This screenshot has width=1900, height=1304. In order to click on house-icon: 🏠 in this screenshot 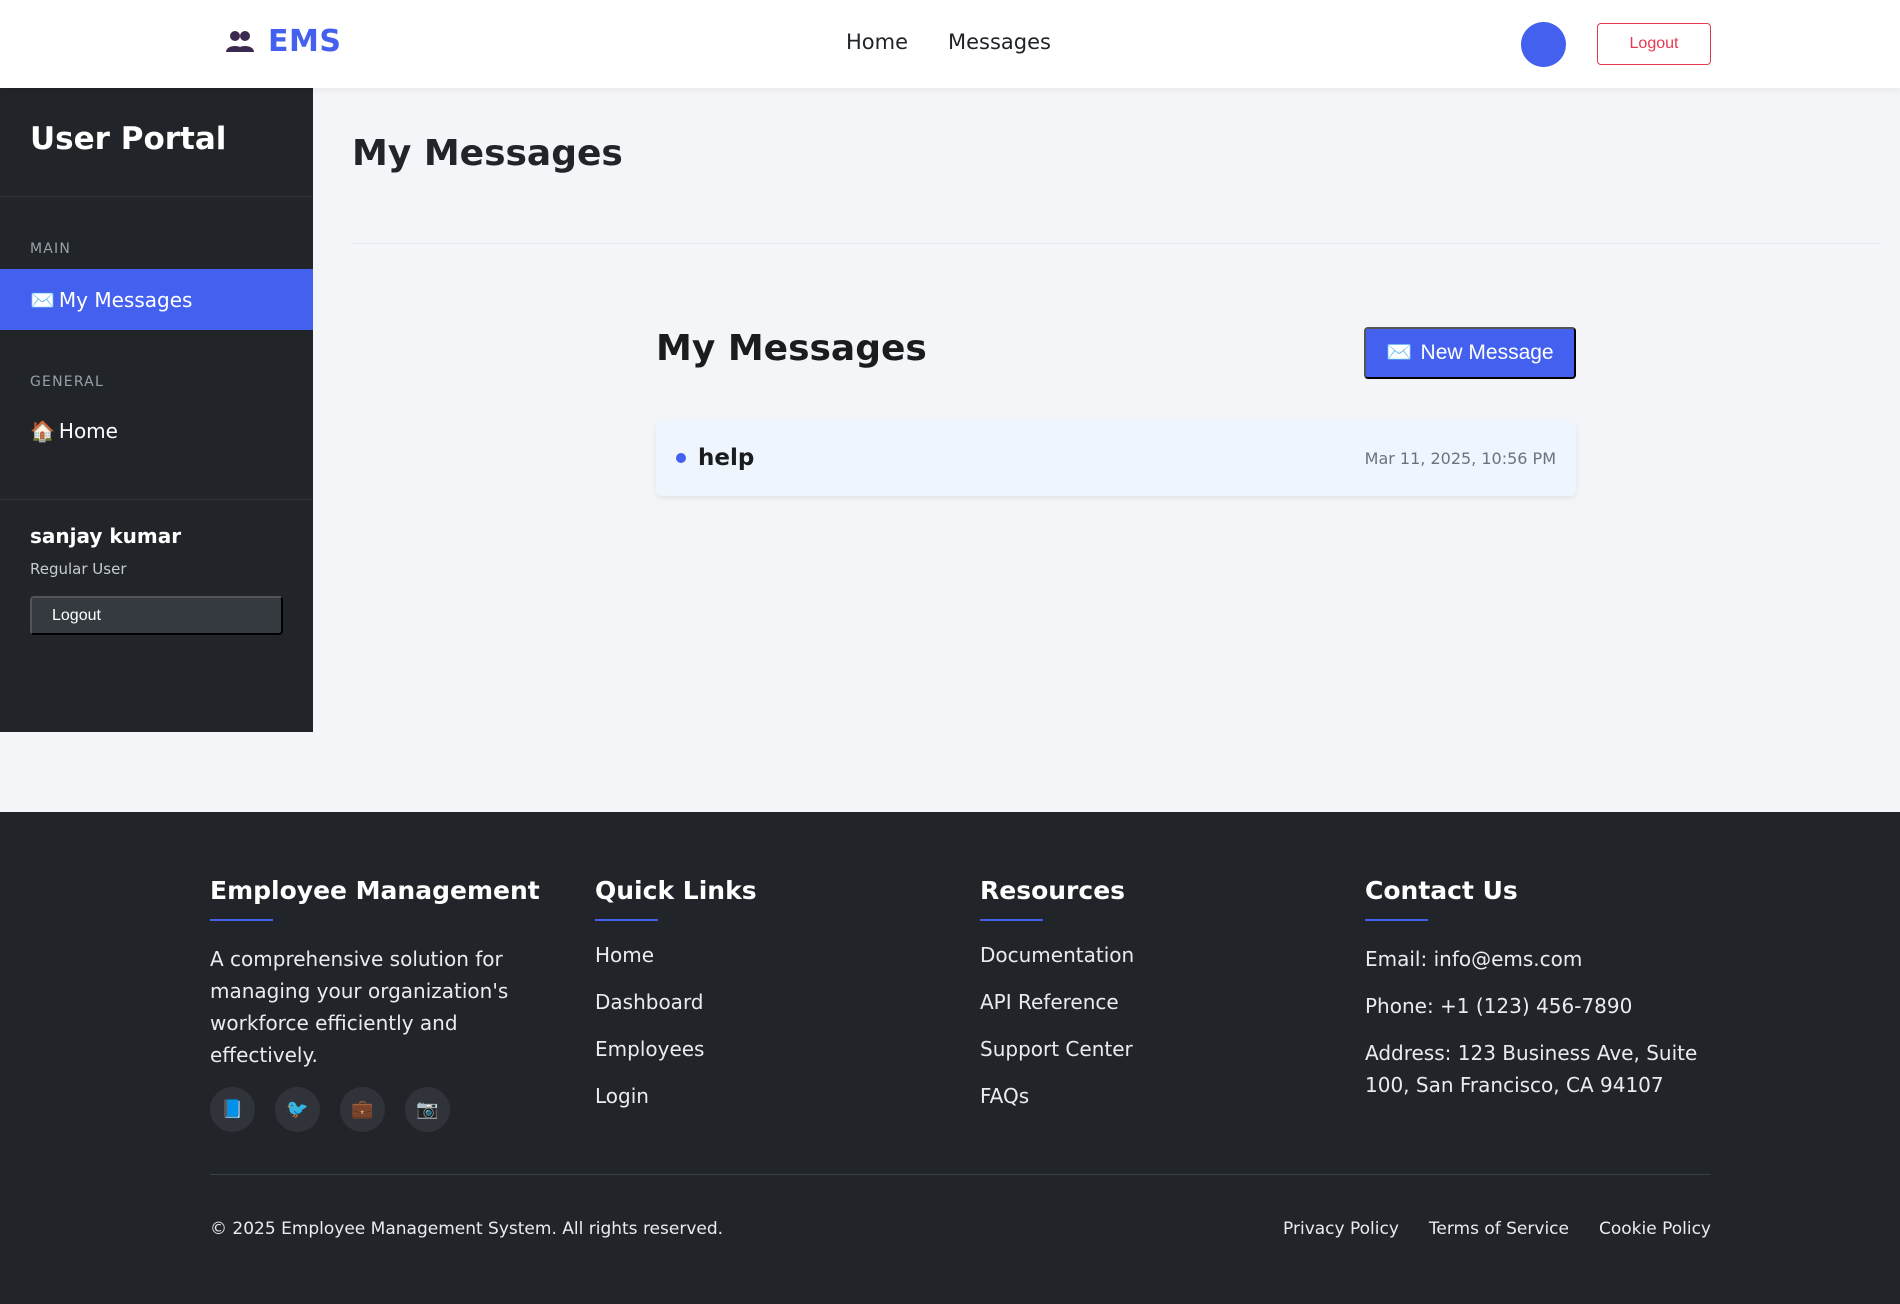, I will do `click(42, 430)`.